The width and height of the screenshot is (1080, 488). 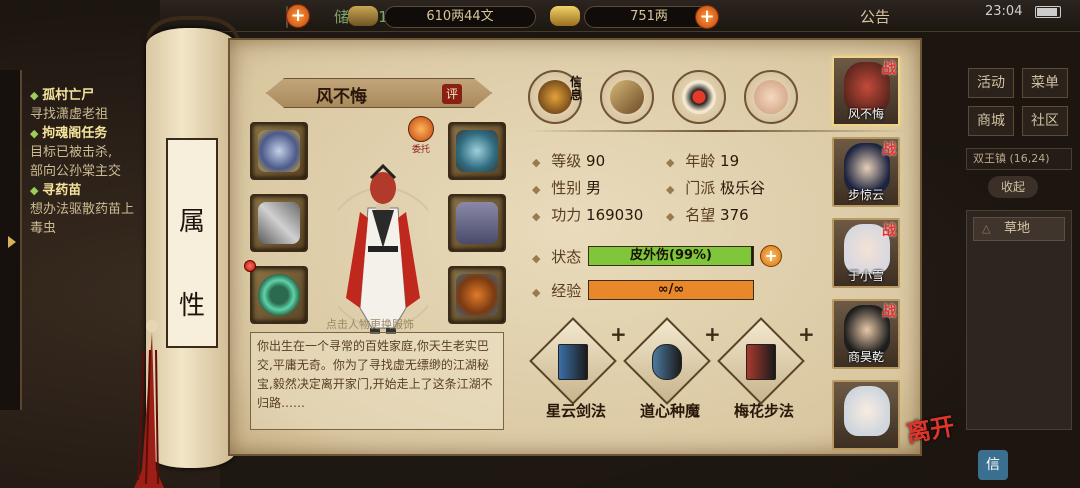 I want to click on stat-level-value: 90, so click(x=596, y=161).